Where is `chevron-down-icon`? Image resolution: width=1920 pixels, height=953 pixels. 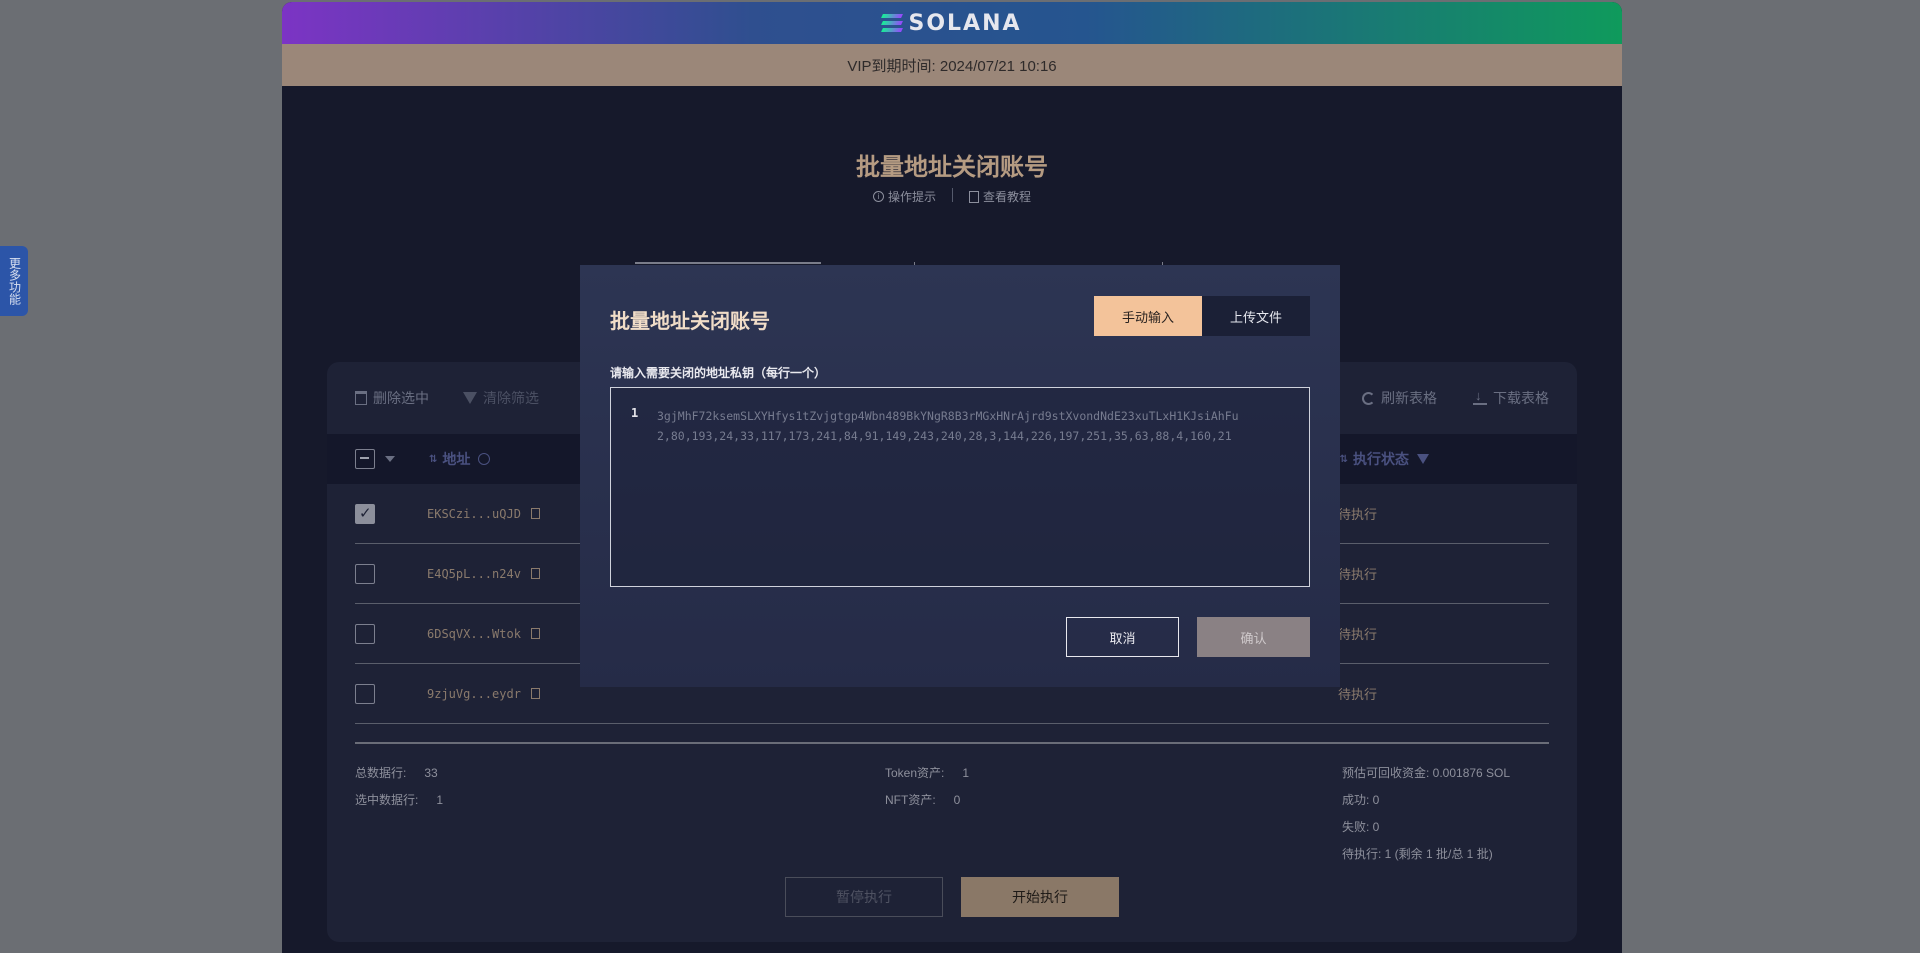
chevron-down-icon is located at coordinates (390, 459).